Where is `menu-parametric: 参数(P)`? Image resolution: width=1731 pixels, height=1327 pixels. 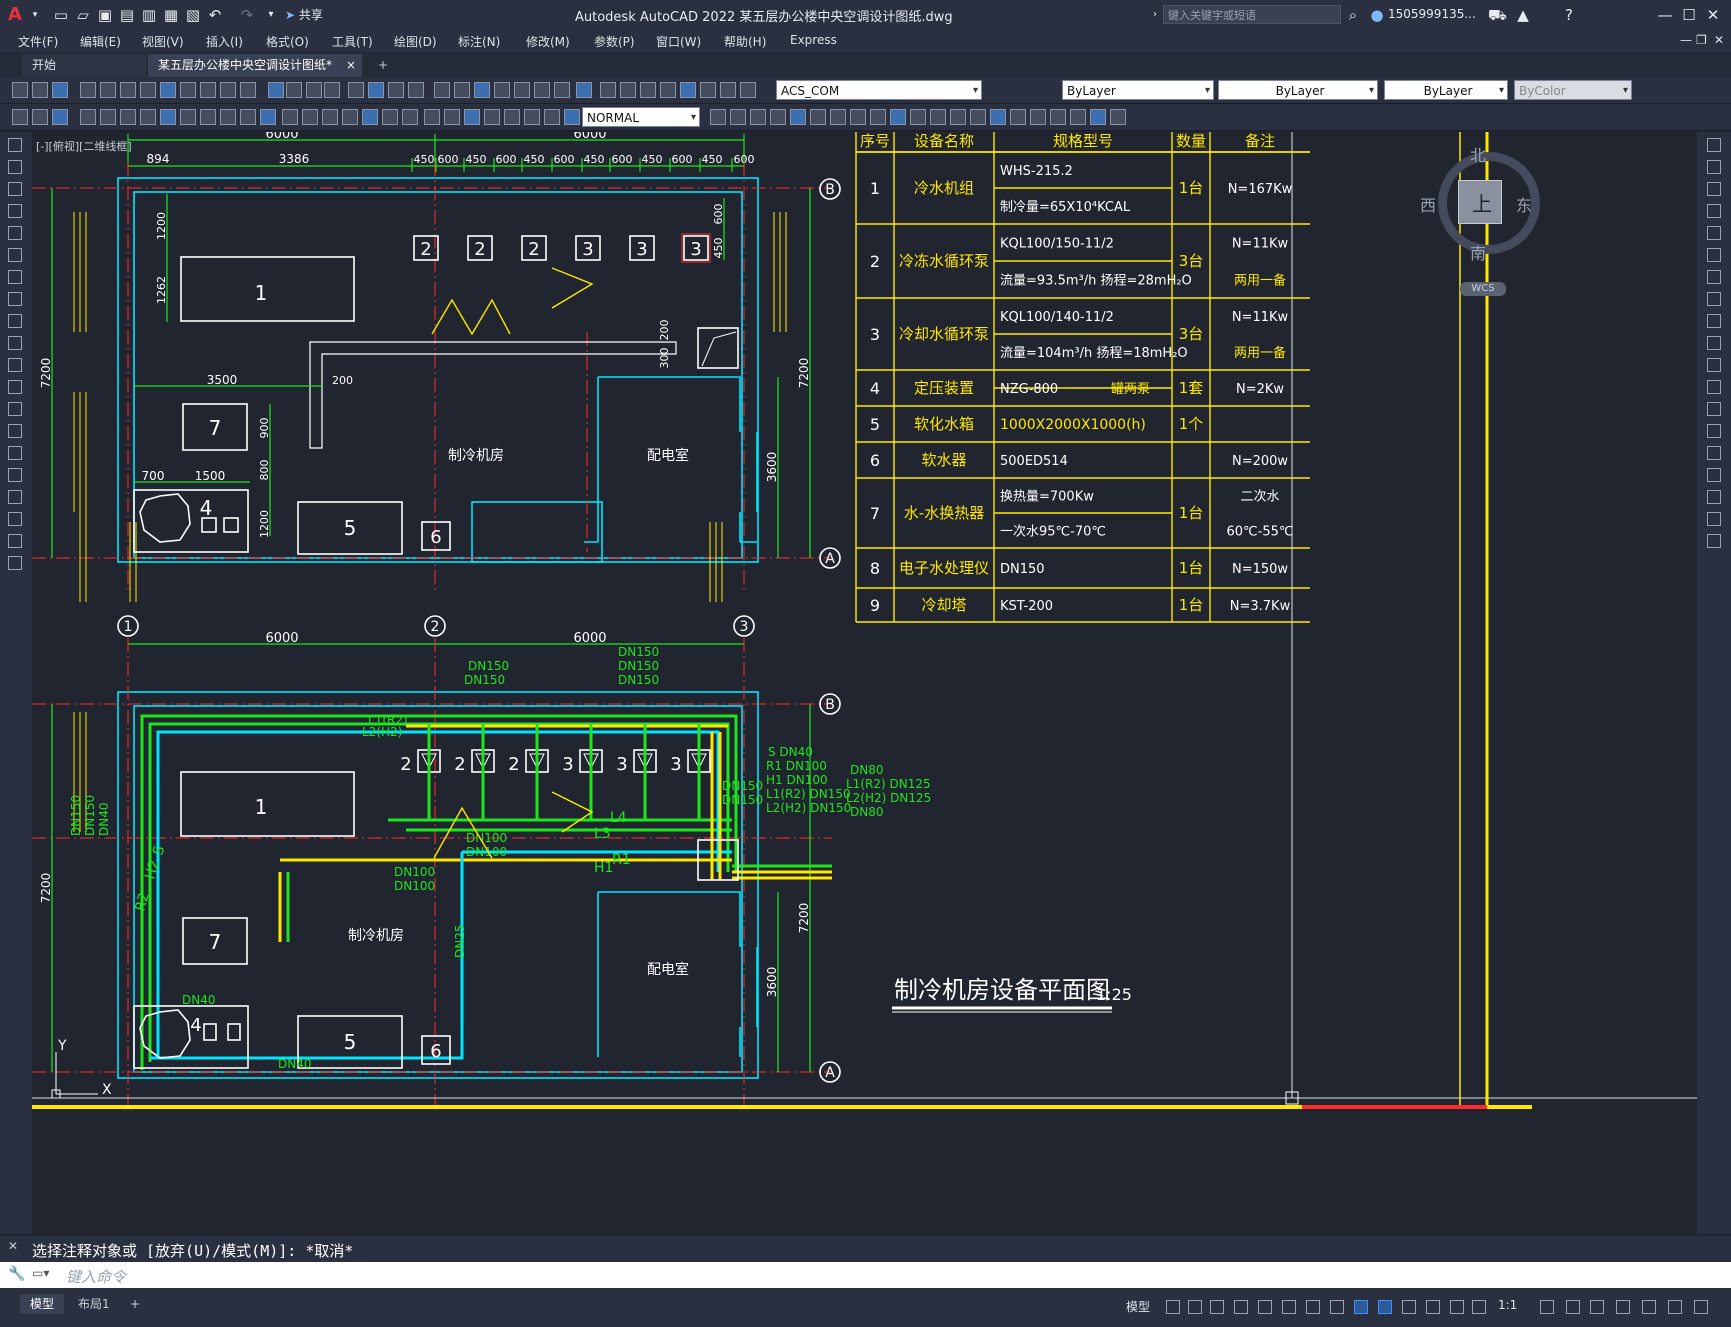 menu-parametric: 参数(P) is located at coordinates (614, 41).